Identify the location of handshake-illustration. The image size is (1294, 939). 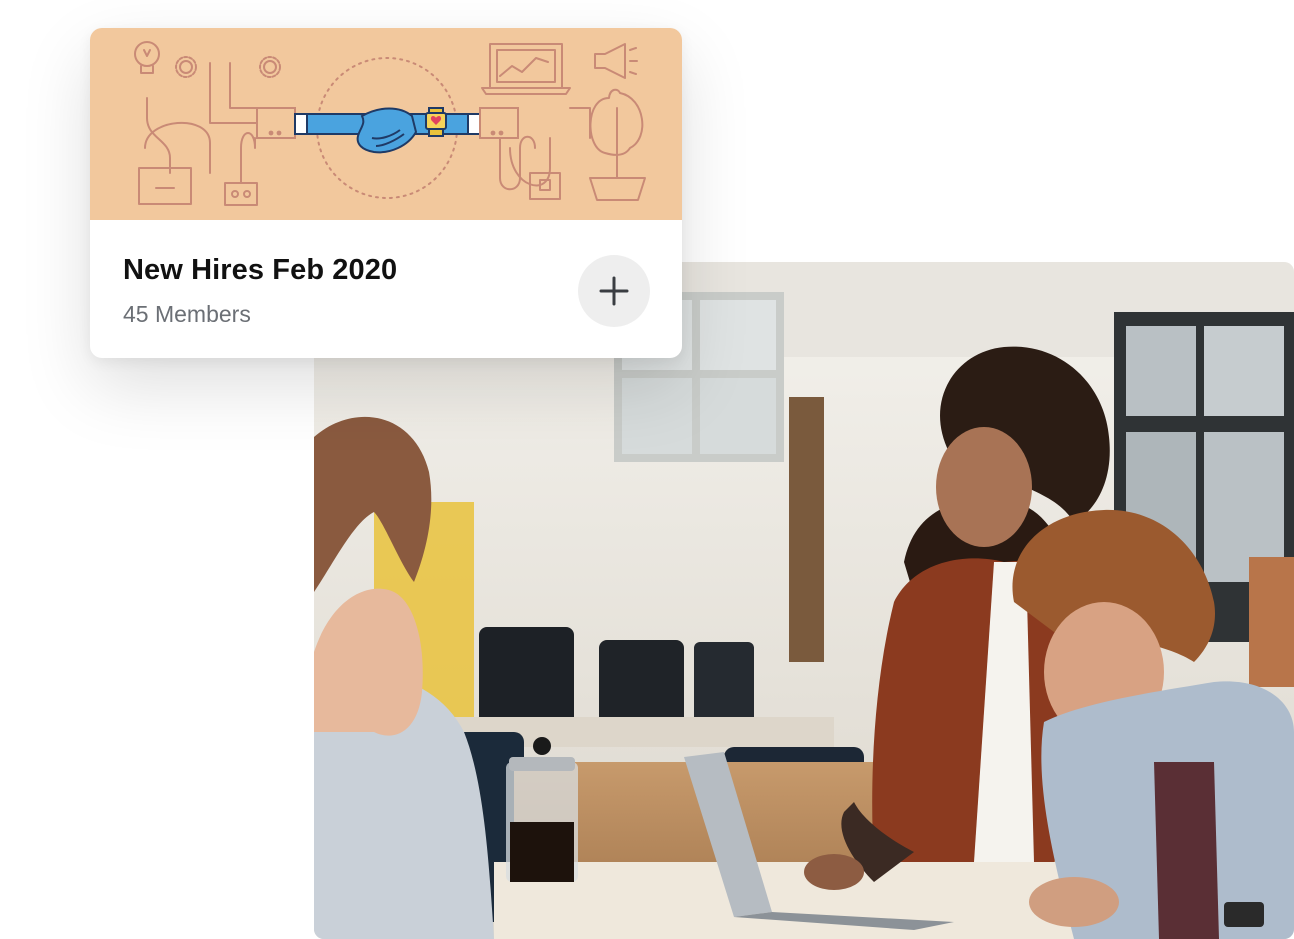
(390, 123).